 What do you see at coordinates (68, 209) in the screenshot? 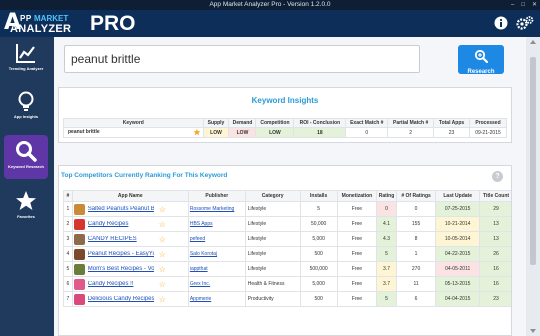
I see `rank-cell: 1` at bounding box center [68, 209].